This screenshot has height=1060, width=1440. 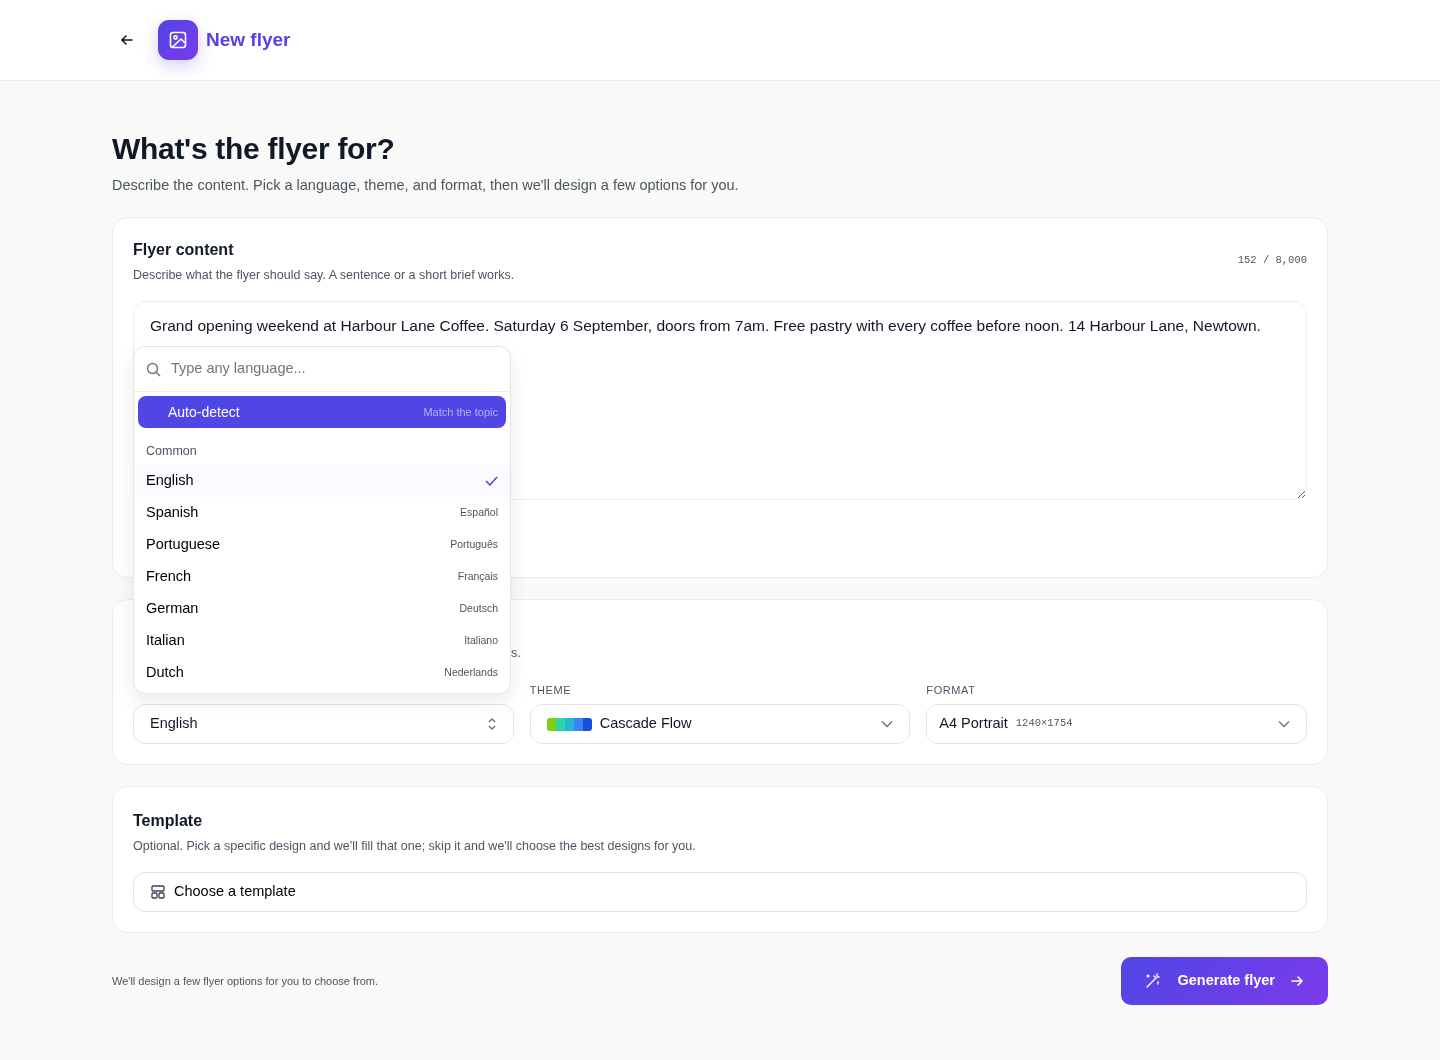 I want to click on check-icon, so click(x=491, y=480).